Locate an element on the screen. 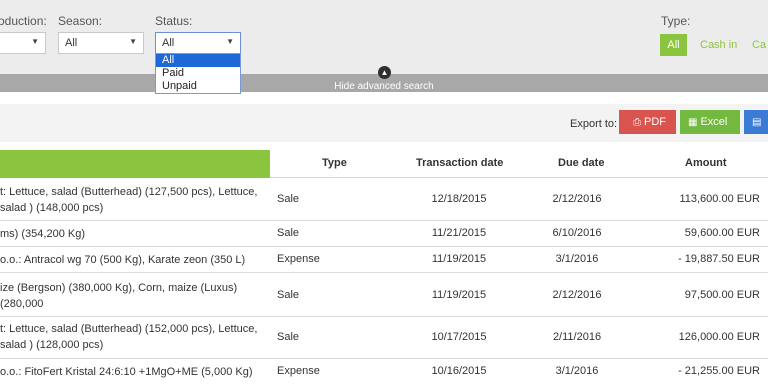 The width and height of the screenshot is (768, 384). type-label: Type: is located at coordinates (676, 21).